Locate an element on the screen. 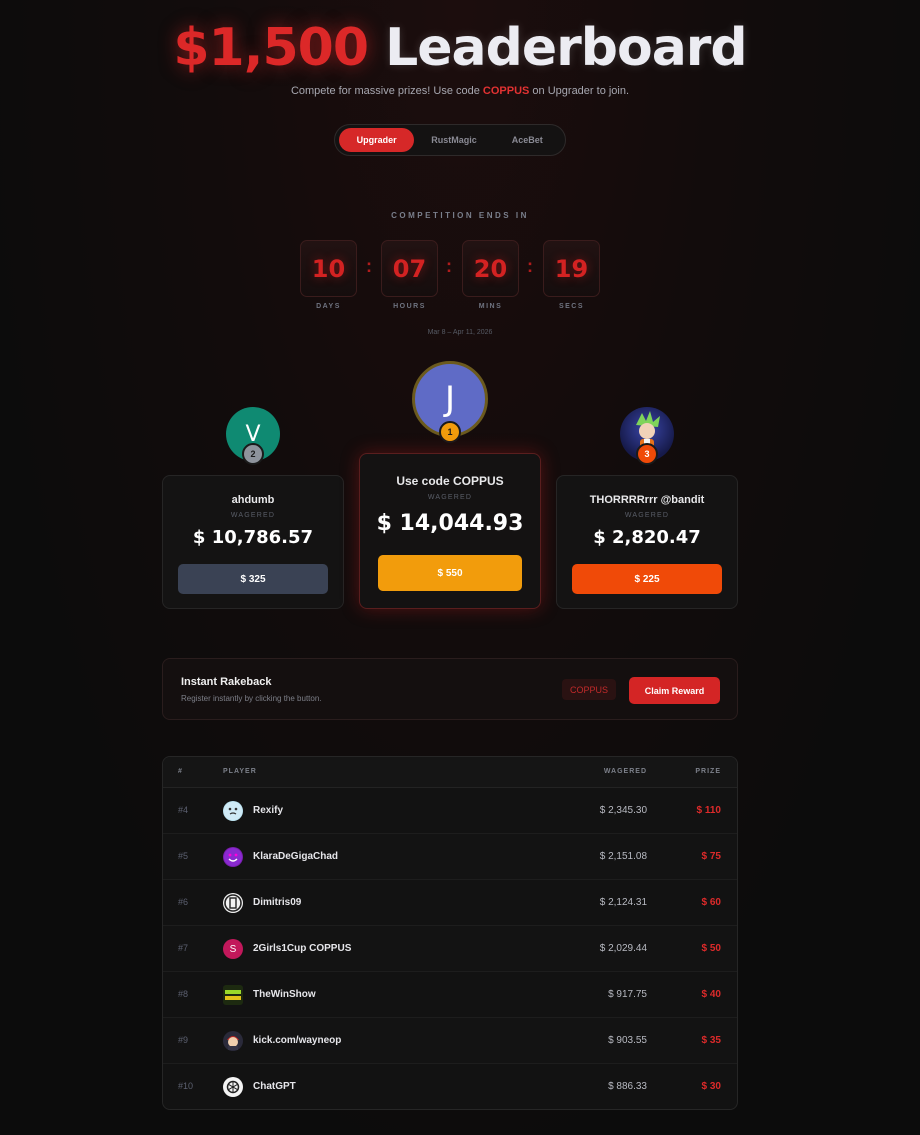  countdown-label: COMPETITION ENDS IN is located at coordinates (460, 215).